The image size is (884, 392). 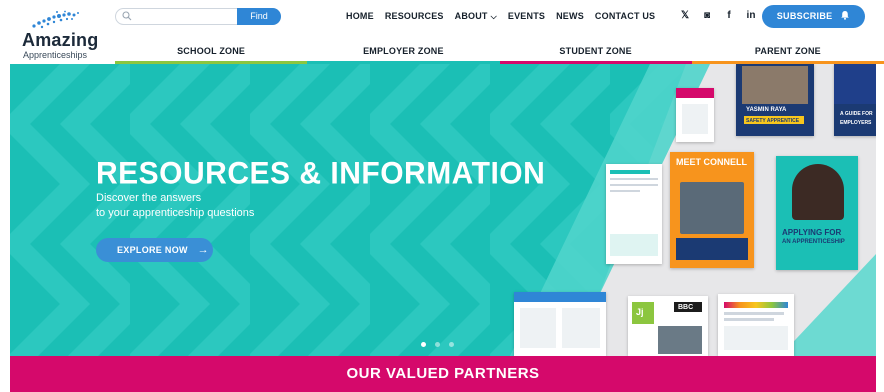 What do you see at coordinates (668, 326) in the screenshot?
I see `brochure-bbc: Jj BBC` at bounding box center [668, 326].